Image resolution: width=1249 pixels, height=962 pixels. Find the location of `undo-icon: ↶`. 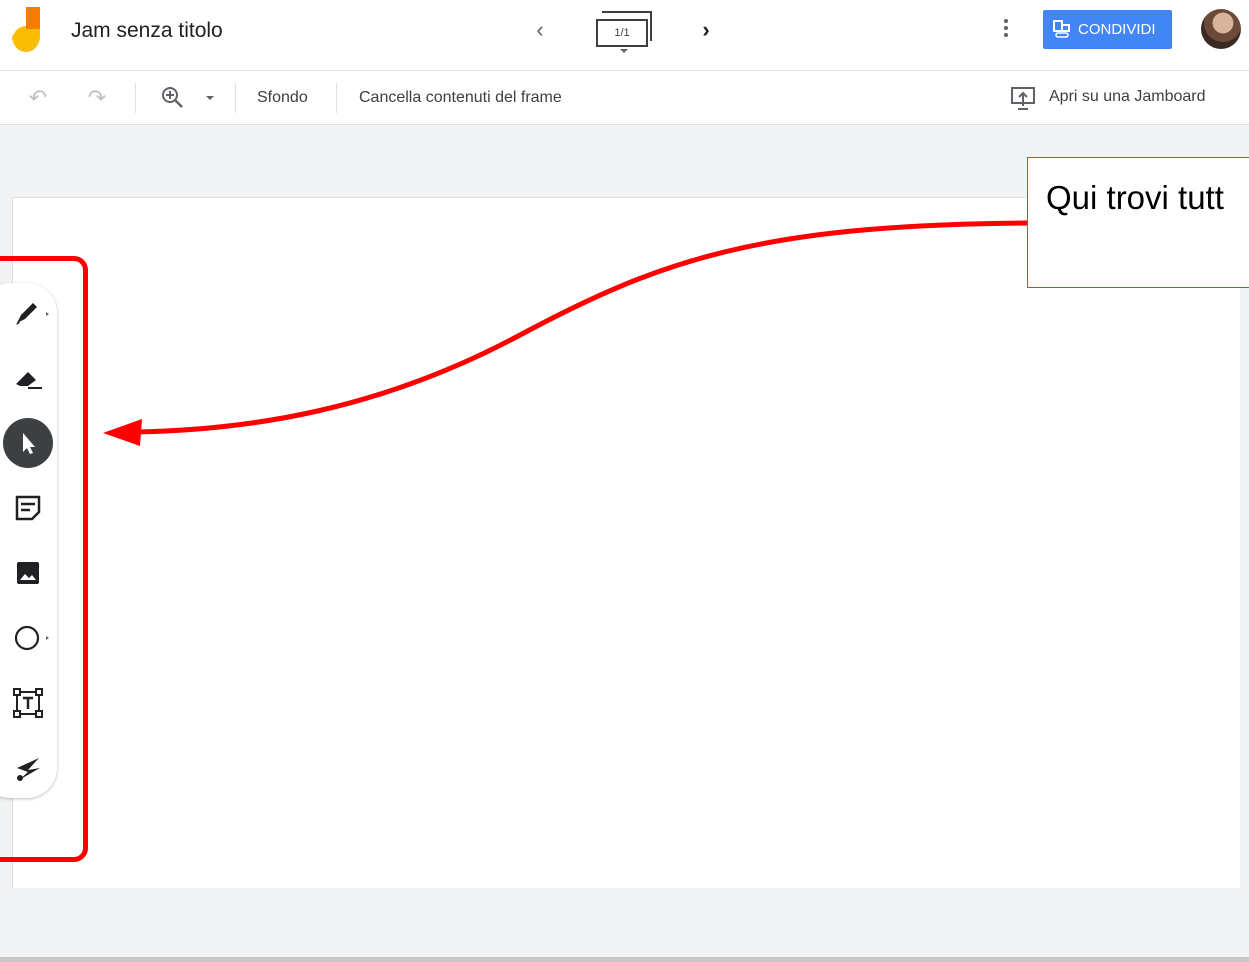

undo-icon: ↶ is located at coordinates (38, 97).